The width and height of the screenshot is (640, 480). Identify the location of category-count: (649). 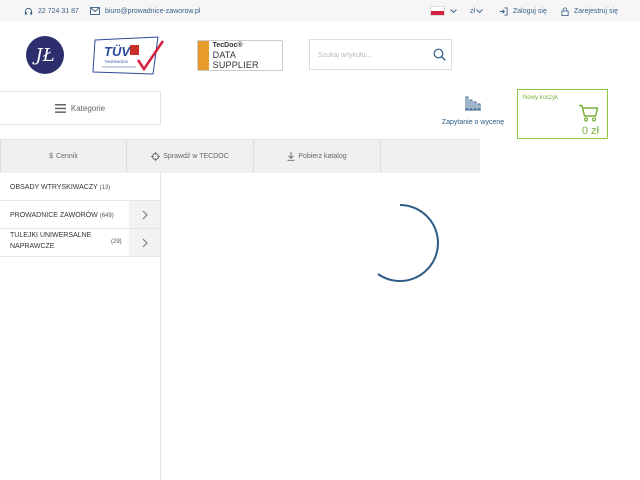
(106, 216).